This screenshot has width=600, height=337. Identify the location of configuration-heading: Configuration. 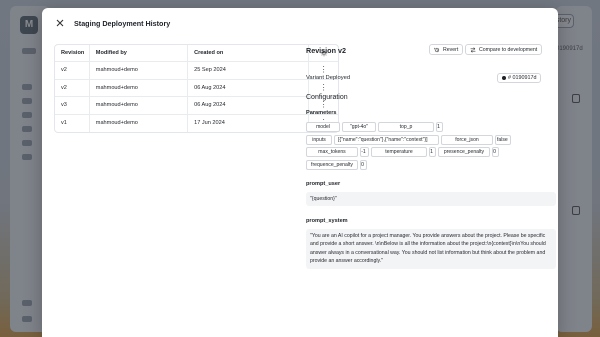
(327, 97).